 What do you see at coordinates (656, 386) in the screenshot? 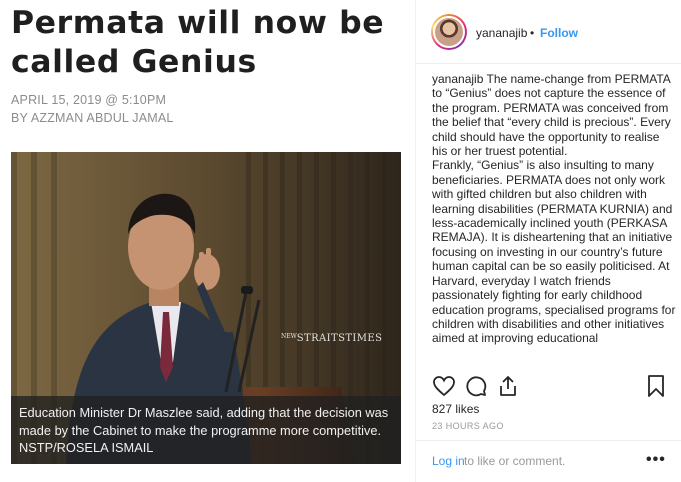
I see `bookmark-icon` at bounding box center [656, 386].